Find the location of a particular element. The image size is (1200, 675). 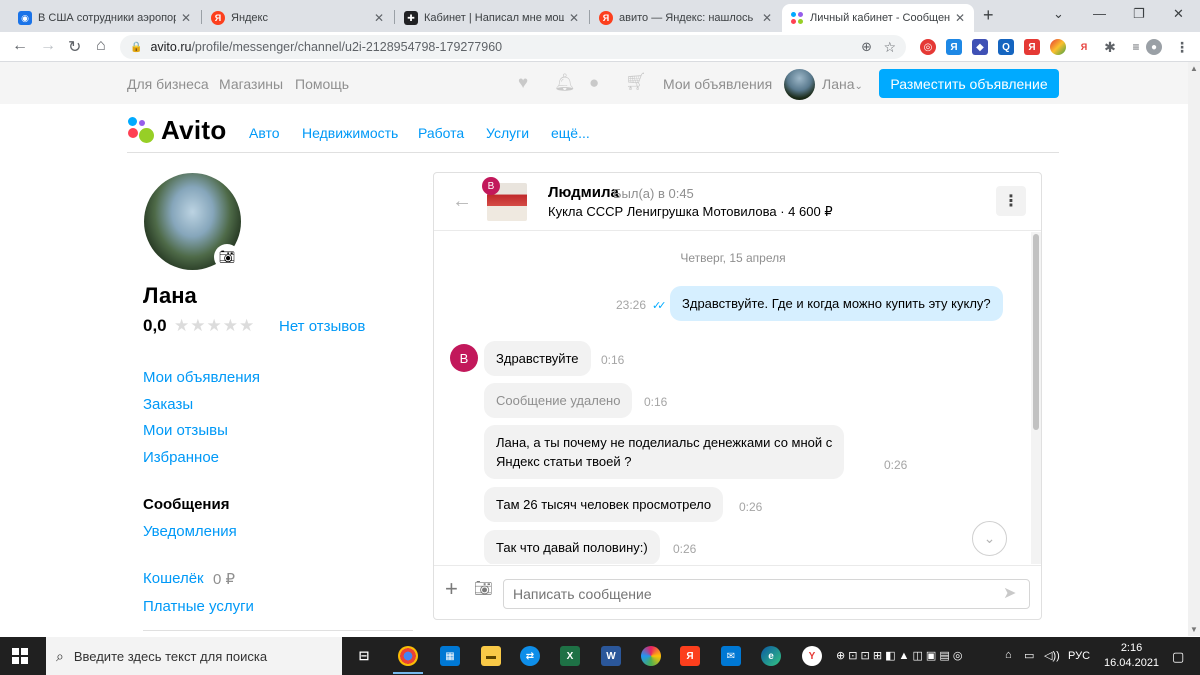

menu-paid-services: Платные услуги is located at coordinates (198, 606).